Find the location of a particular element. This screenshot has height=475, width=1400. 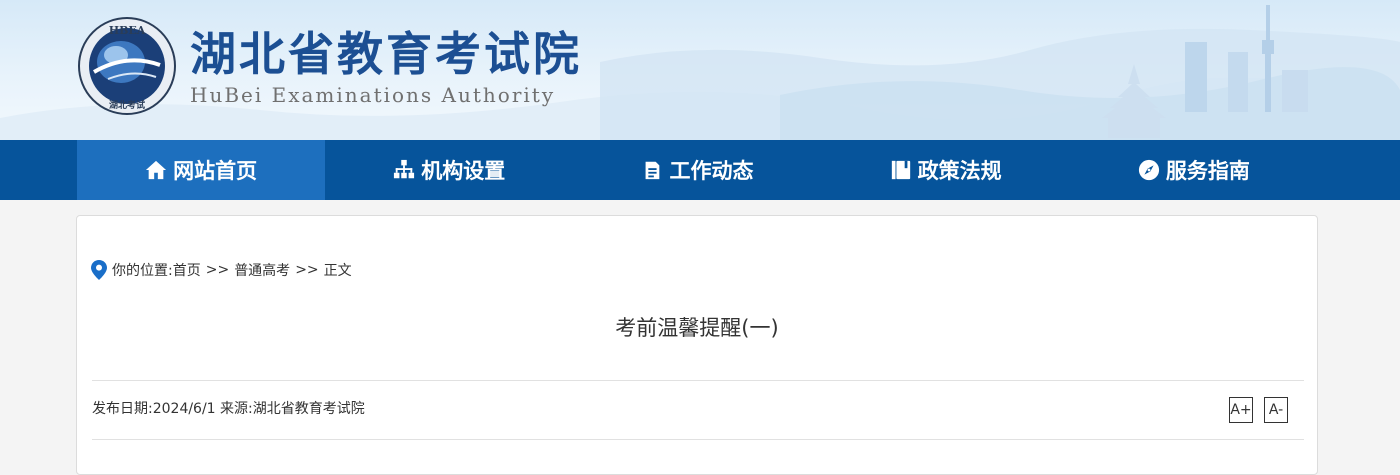

font-increase-button: A+ is located at coordinates (1241, 410).